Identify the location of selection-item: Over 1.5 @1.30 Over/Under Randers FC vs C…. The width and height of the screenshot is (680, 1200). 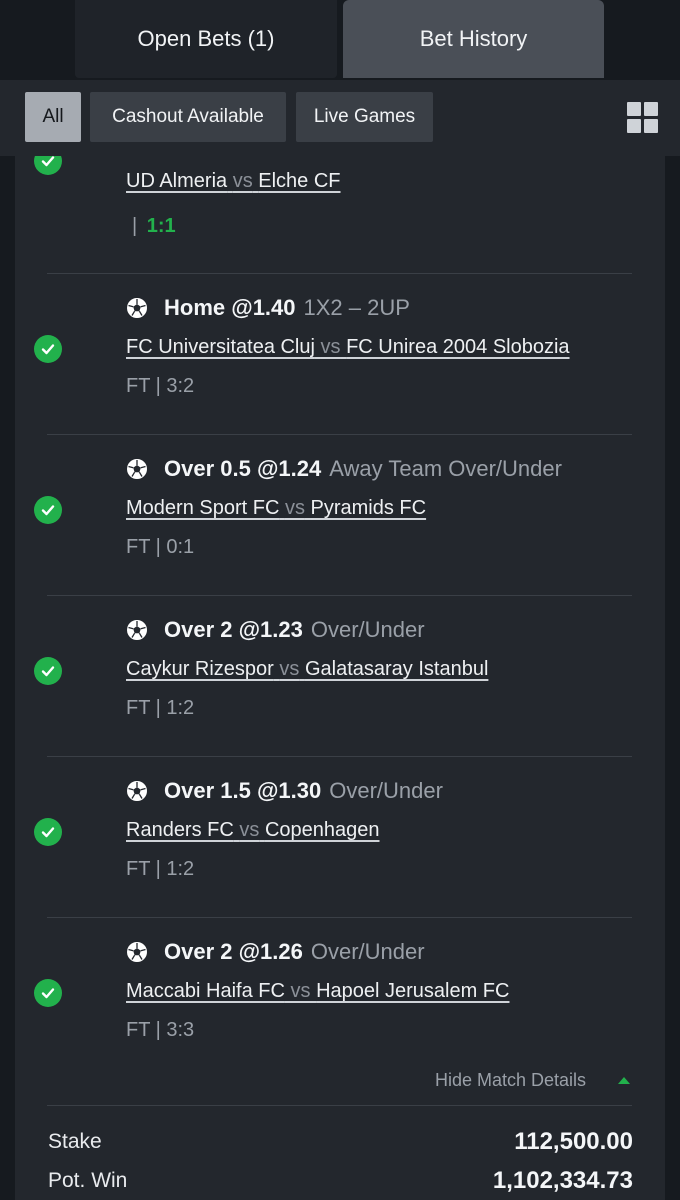
(340, 837).